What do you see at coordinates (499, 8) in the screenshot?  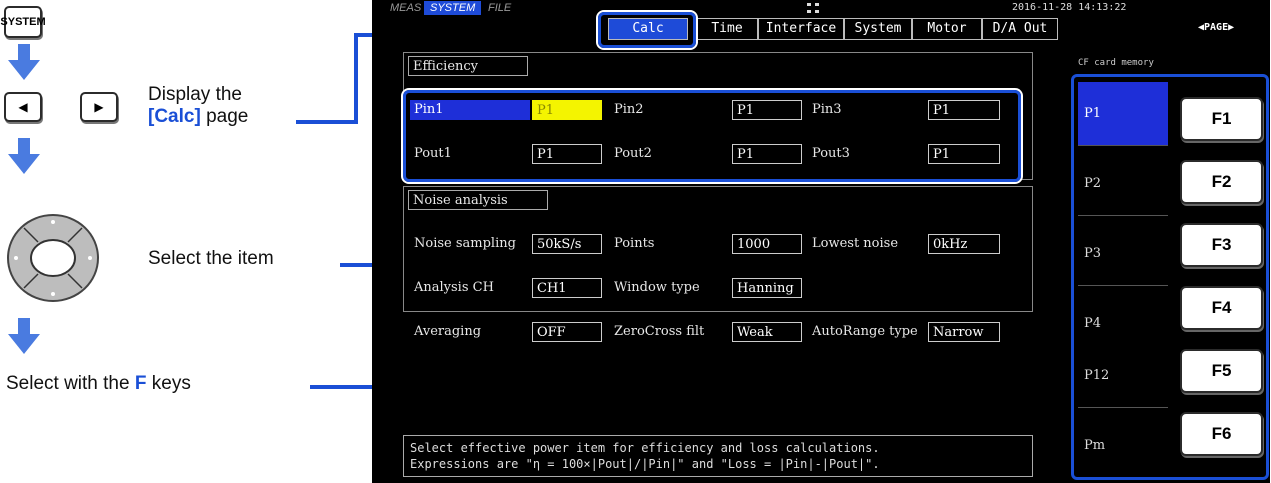 I see `mode-tab-file: FILE` at bounding box center [499, 8].